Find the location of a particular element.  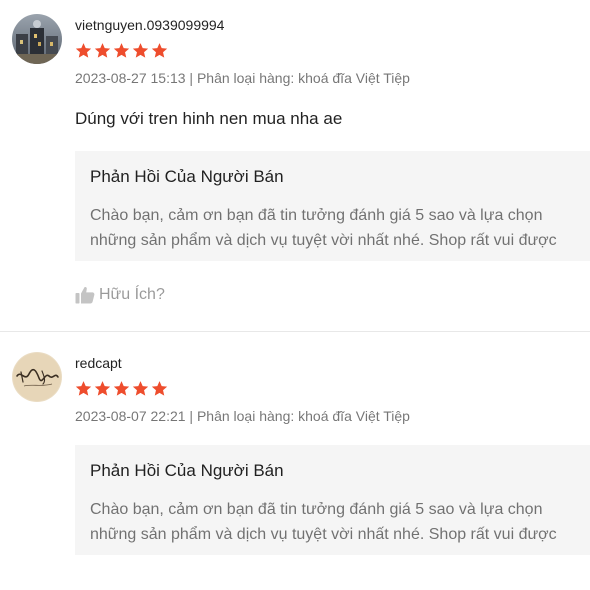

review-comment: Dúng với tren hinh nen mua nha ae is located at coordinates (209, 118).